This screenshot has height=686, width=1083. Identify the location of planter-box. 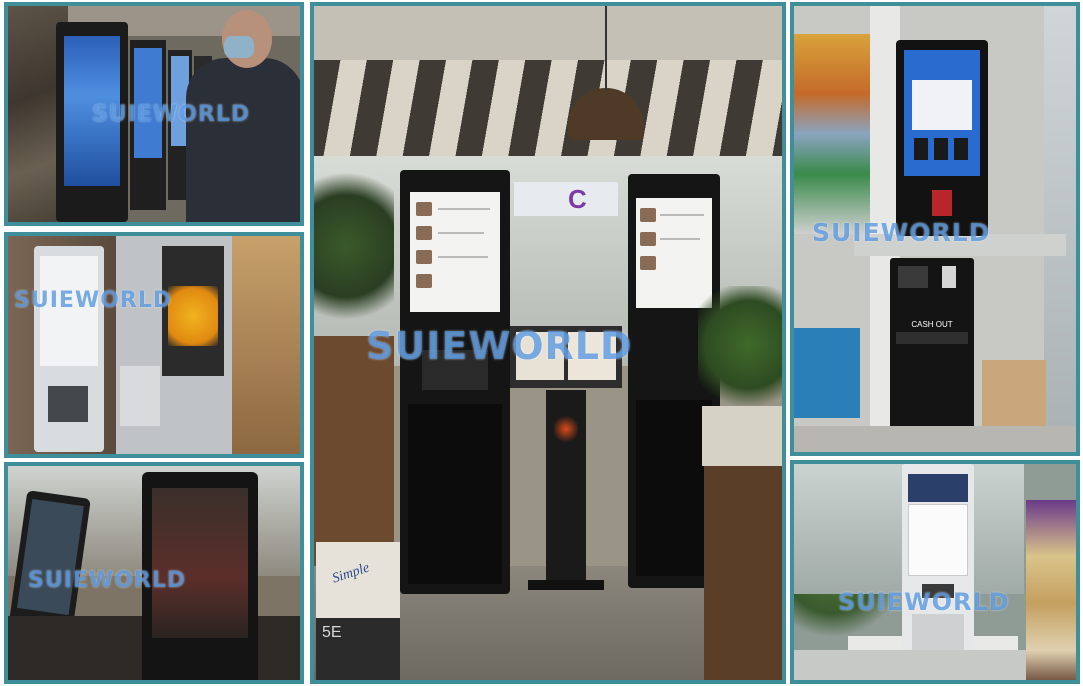
(742, 436).